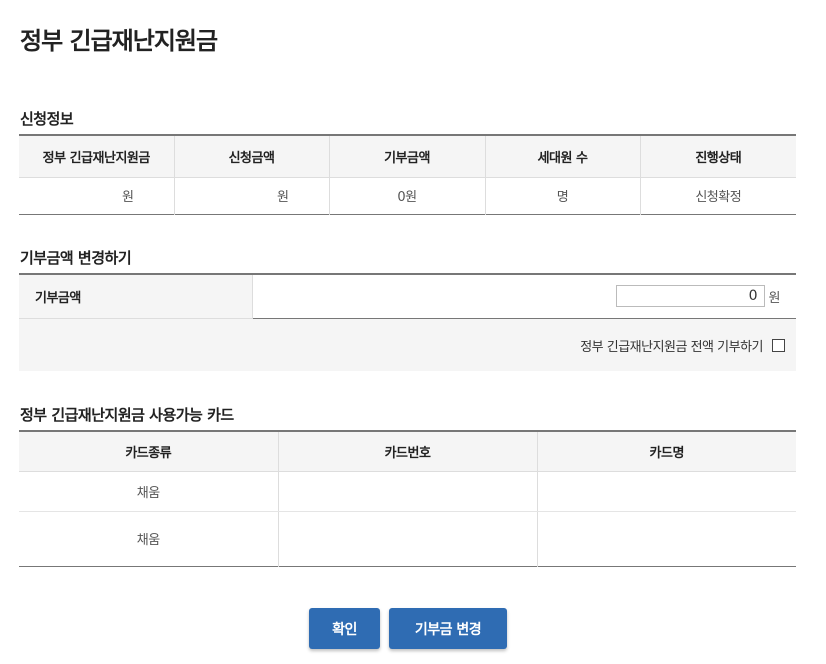 Image resolution: width=826 pixels, height=664 pixels. Describe the element at coordinates (774, 298) in the screenshot. I see `won-unit-label: 원` at that location.